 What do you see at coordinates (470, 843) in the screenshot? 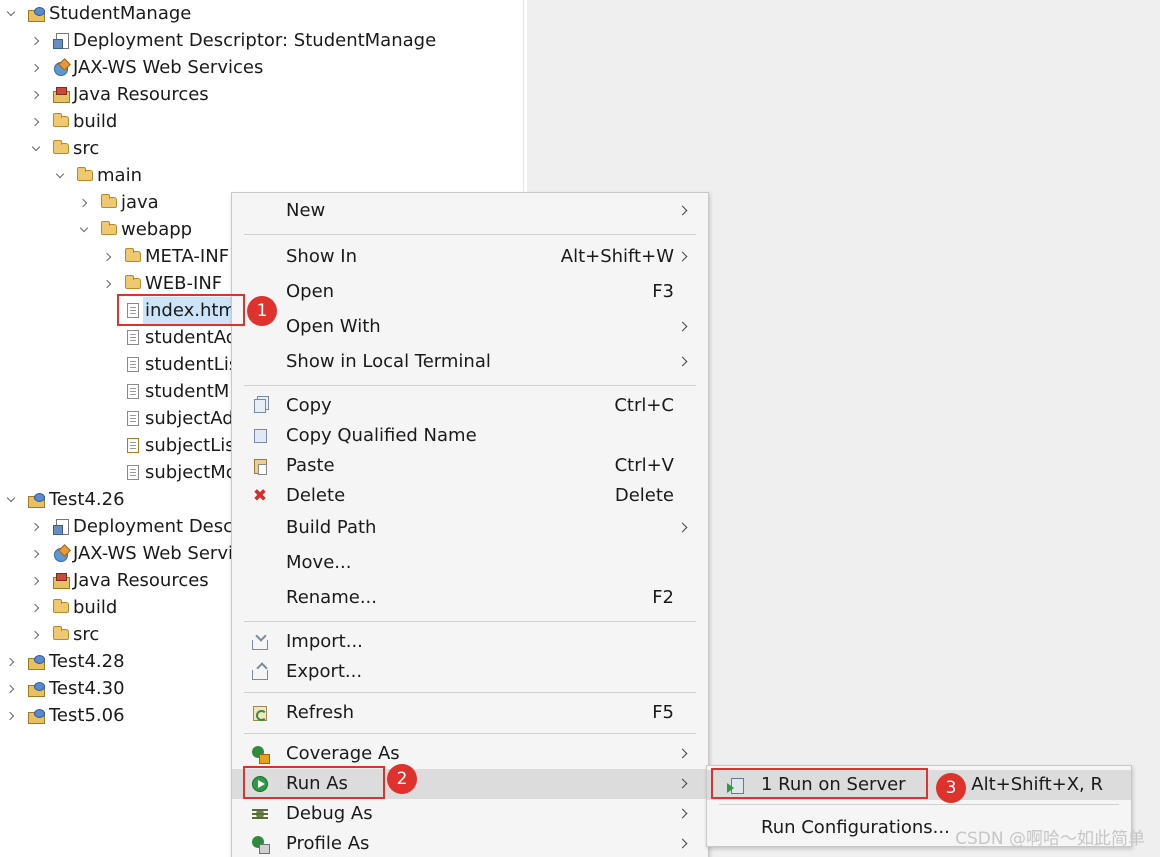
I see `menu-item-profile-as: Profile As` at bounding box center [470, 843].